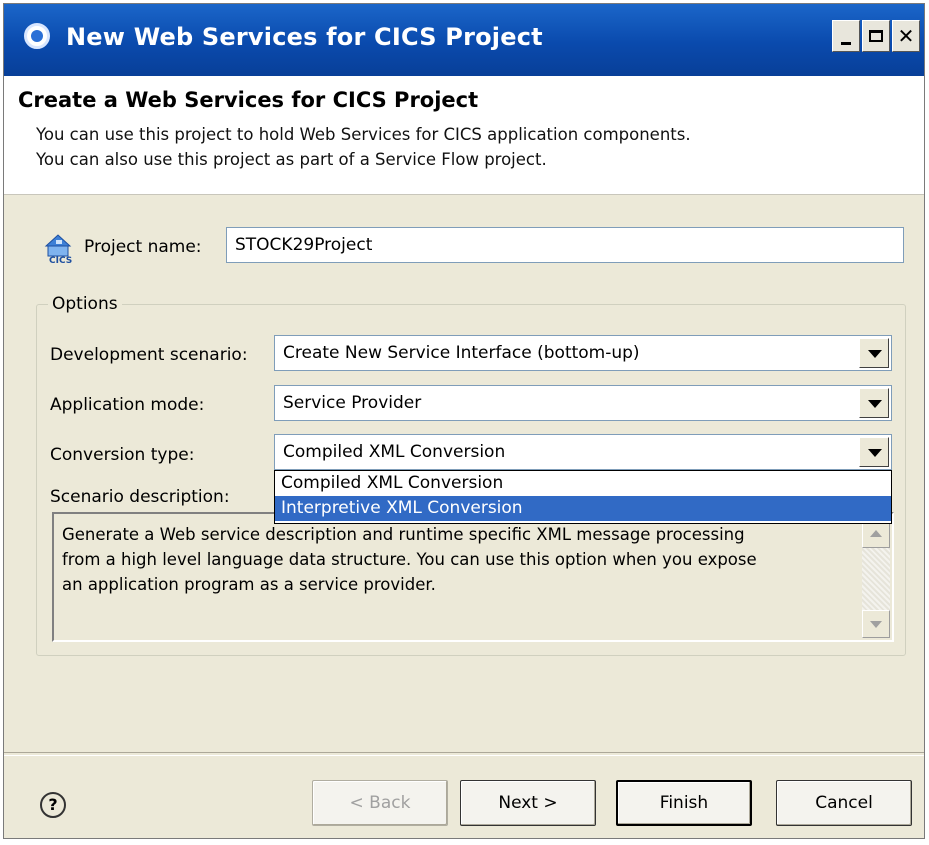 The image size is (929, 845). I want to click on title-bar: New Web Services for CICS Project ✕, so click(464, 40).